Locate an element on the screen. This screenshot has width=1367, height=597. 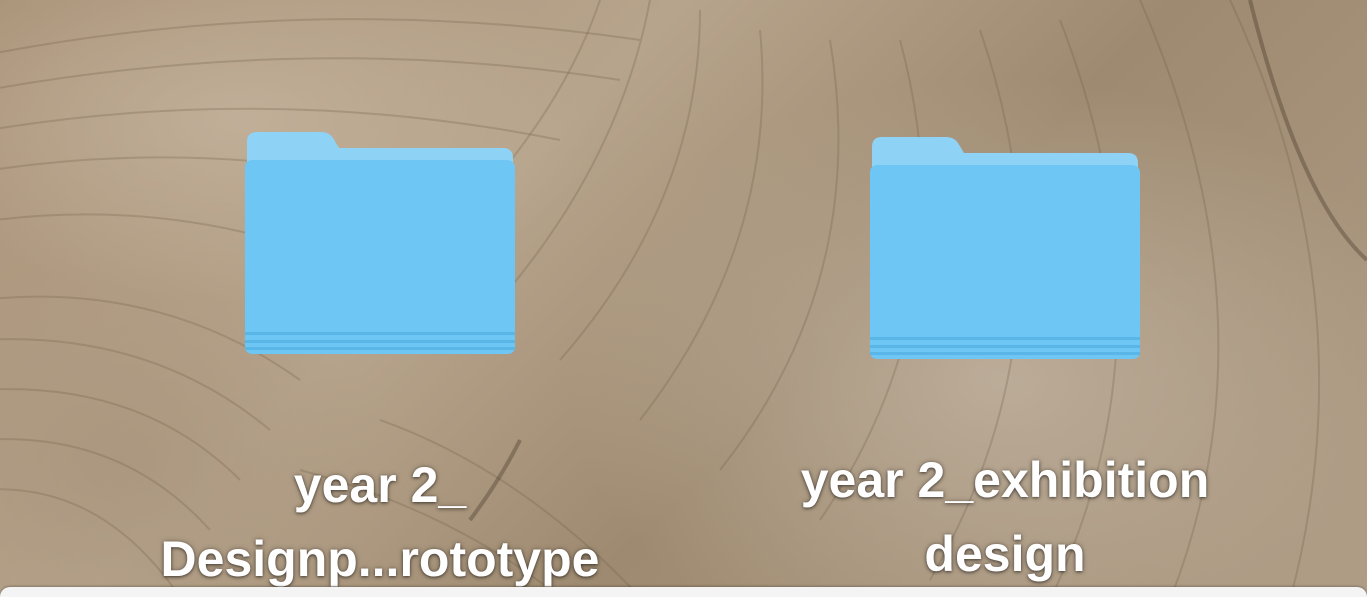
bottom-window-edge is located at coordinates (683, 592).